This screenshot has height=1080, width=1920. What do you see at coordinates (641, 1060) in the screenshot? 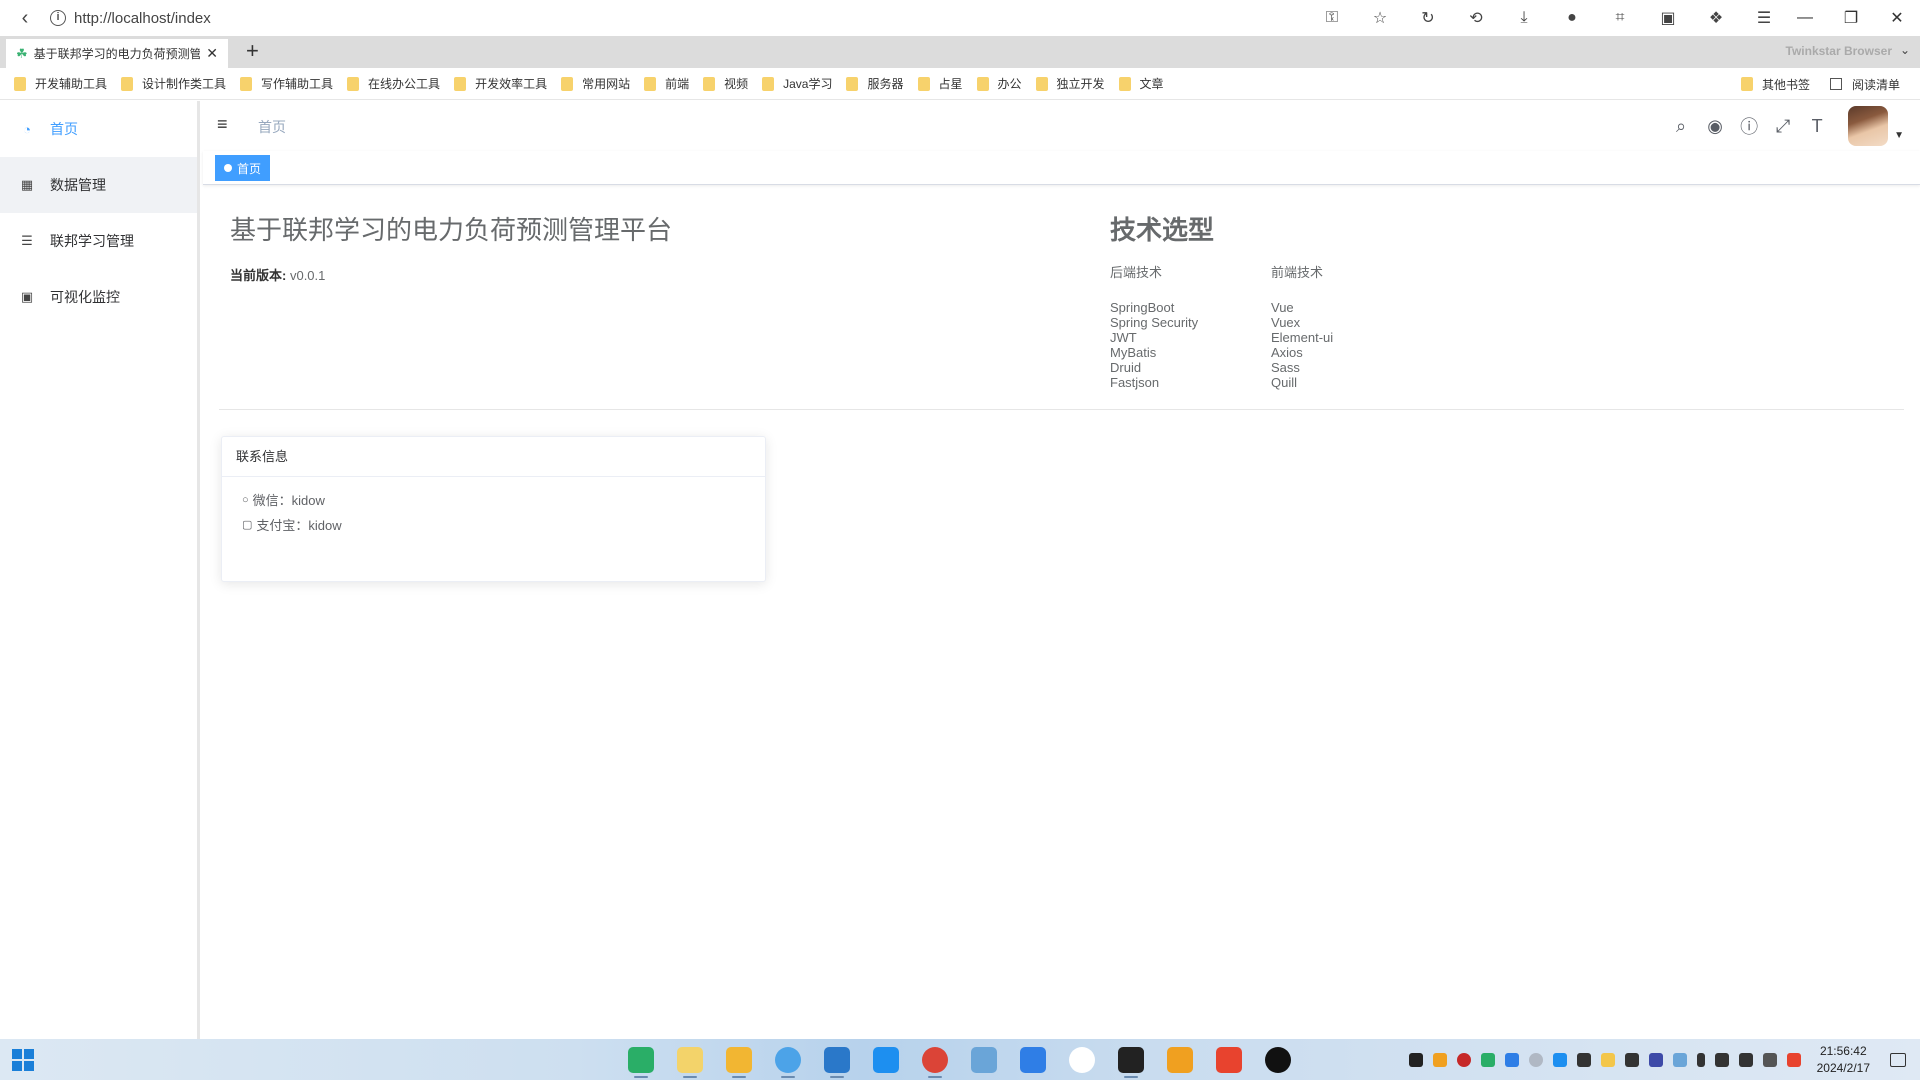
I see `wechat-app-icon` at bounding box center [641, 1060].